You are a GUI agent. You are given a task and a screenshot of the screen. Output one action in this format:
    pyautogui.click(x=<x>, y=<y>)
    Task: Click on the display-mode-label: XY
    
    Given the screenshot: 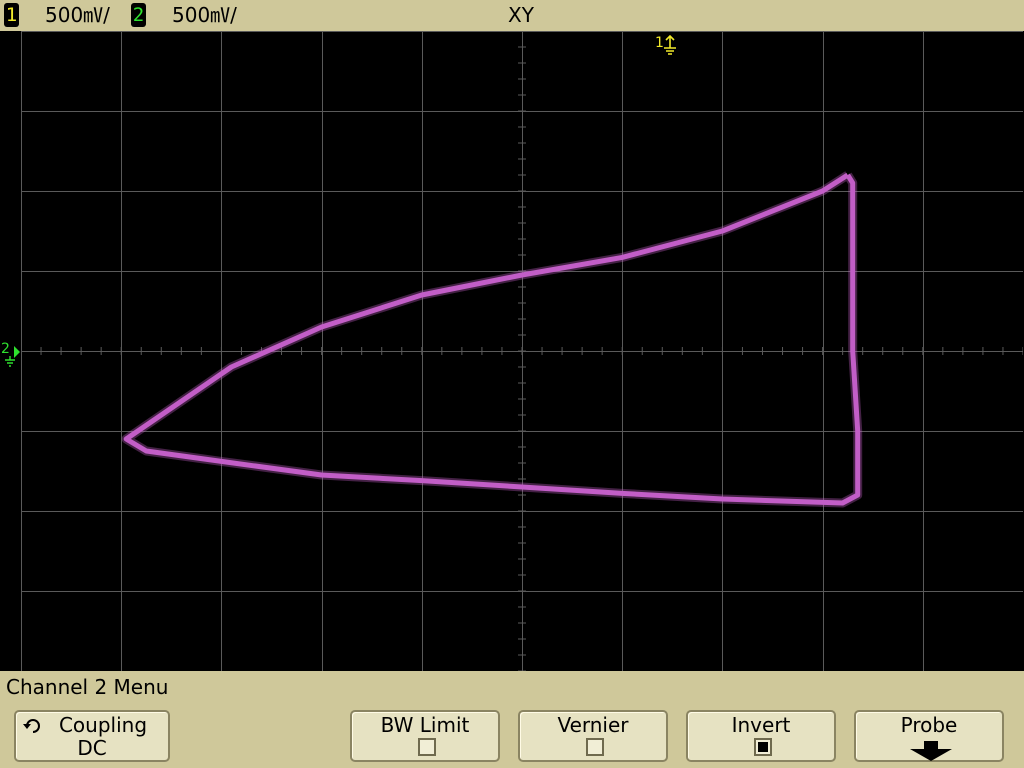 What is the action you would take?
    pyautogui.click(x=521, y=15)
    